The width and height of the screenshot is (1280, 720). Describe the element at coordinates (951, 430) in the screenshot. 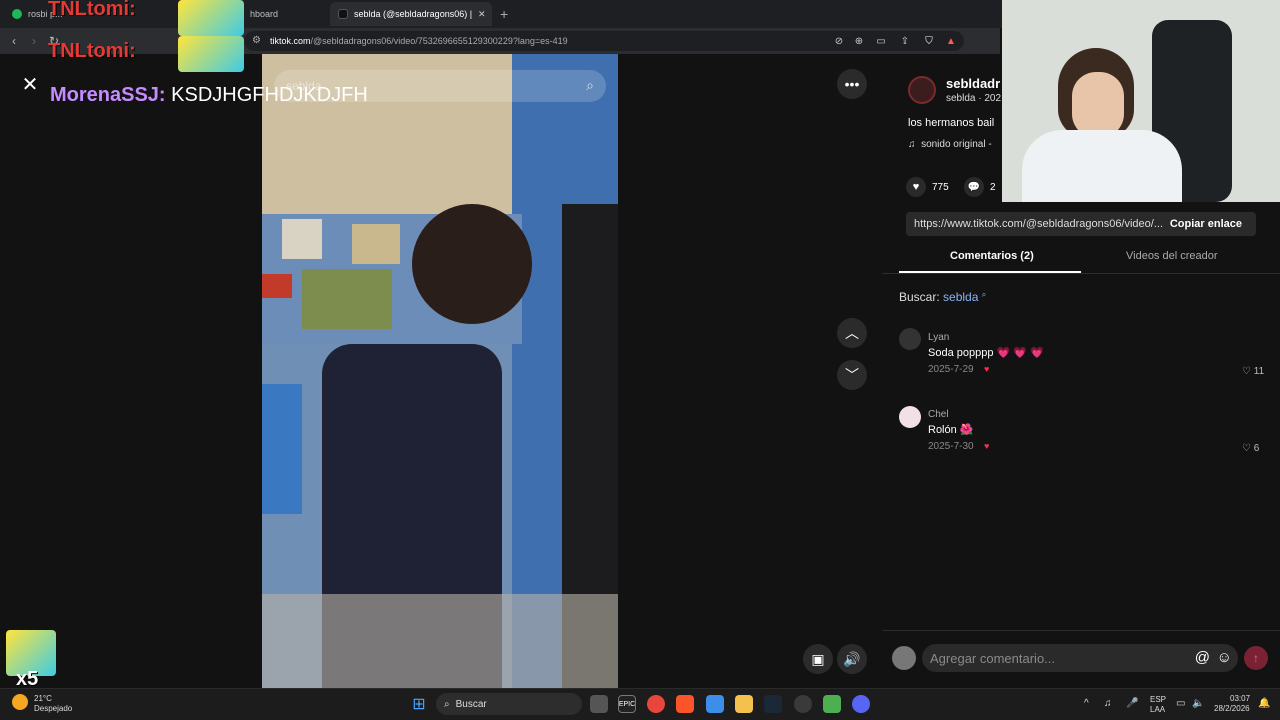

I see `comment-text: Rolón 🌺` at that location.